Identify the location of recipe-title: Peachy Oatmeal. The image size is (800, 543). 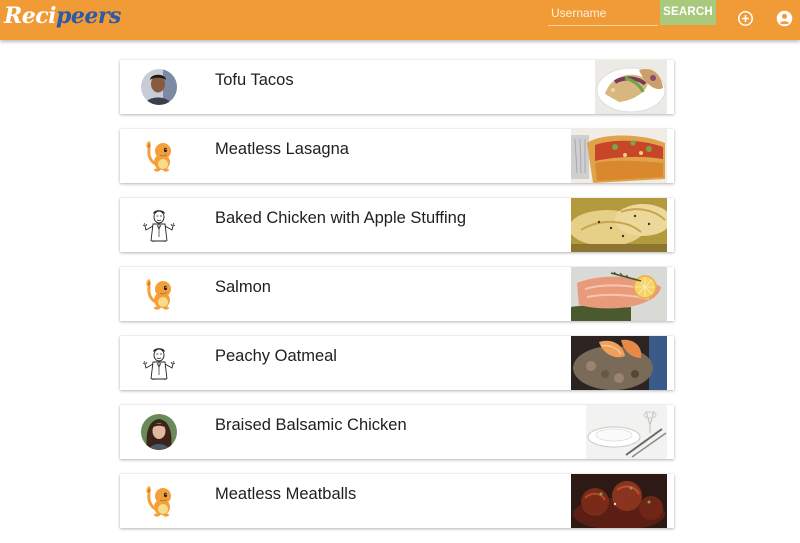
(276, 356).